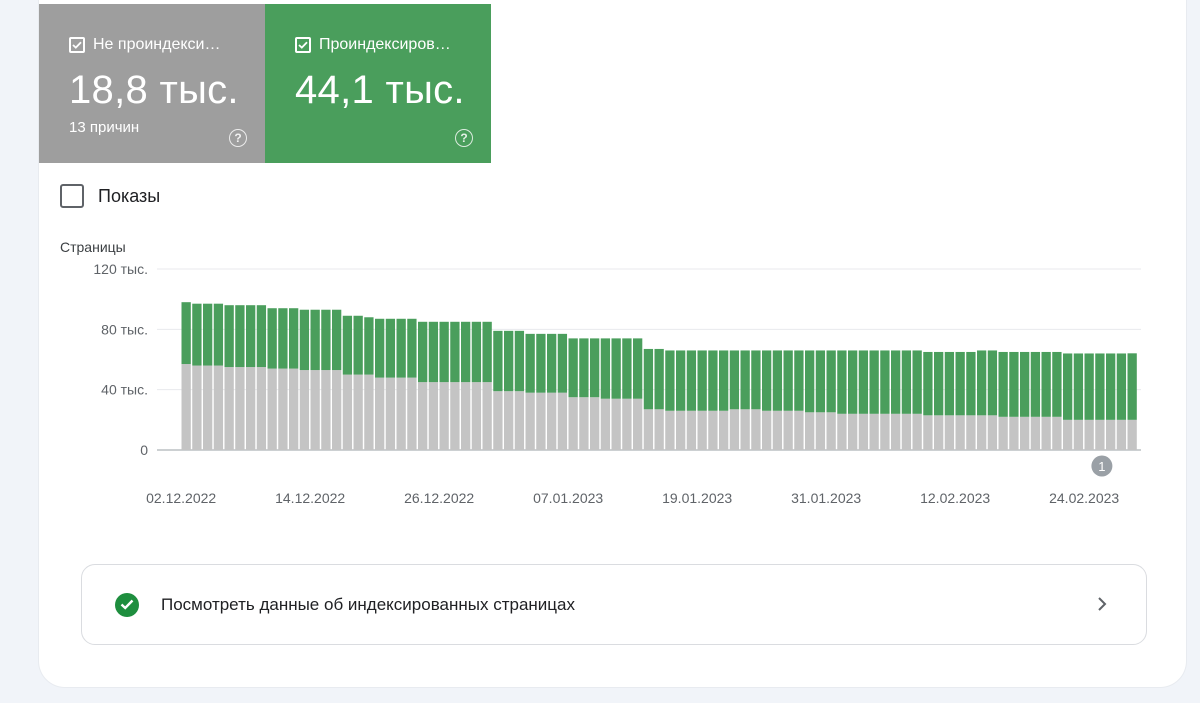 This screenshot has width=1200, height=703. What do you see at coordinates (1102, 604) in the screenshot?
I see `chevron-right-icon` at bounding box center [1102, 604].